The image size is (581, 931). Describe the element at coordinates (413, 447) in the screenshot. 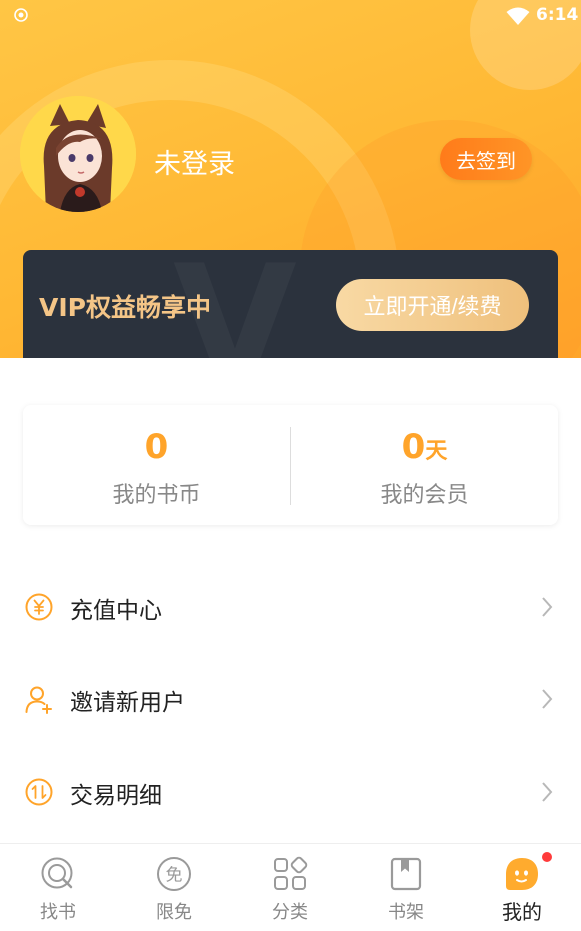

I see `membership-value: 0` at that location.